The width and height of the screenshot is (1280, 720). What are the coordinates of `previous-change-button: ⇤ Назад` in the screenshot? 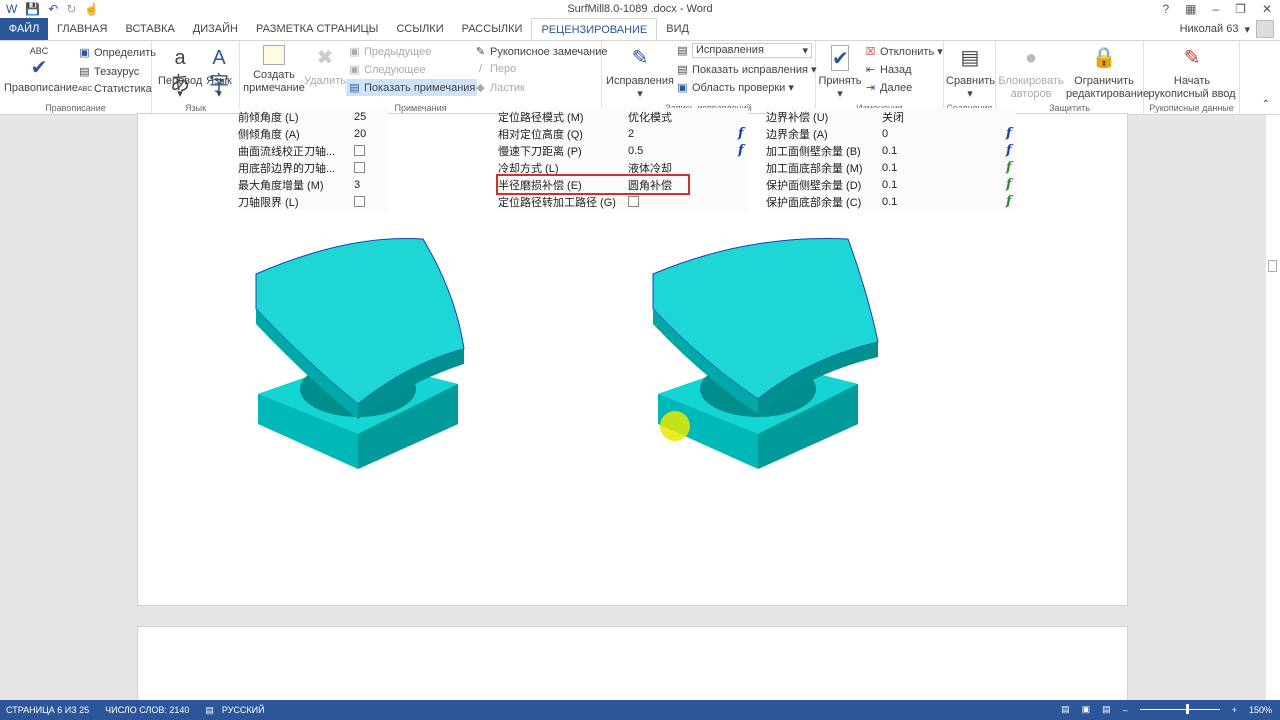 It's located at (888, 70).